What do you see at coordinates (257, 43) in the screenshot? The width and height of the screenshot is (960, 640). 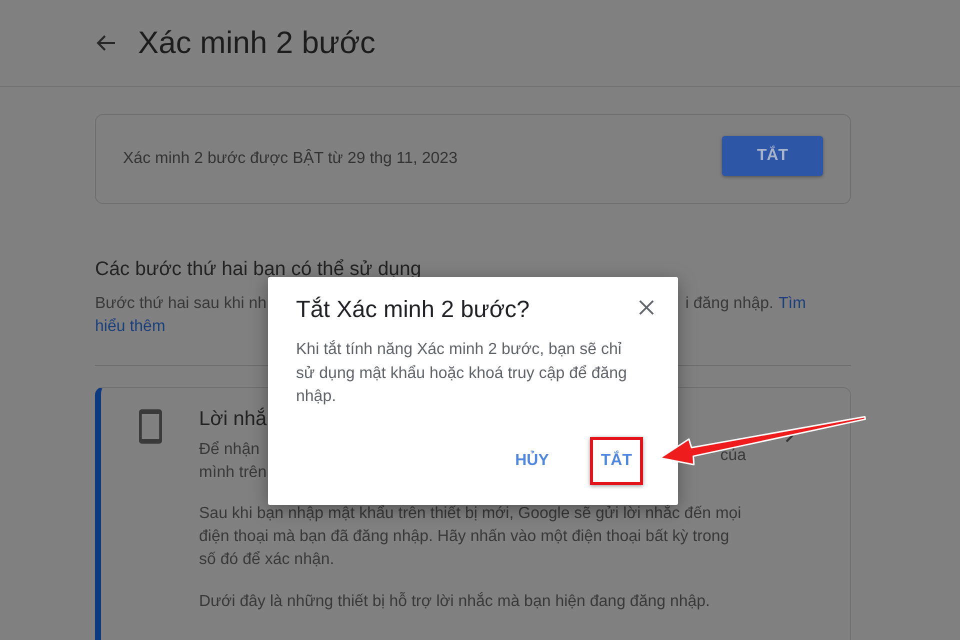 I see `page-title: Xác minh 2 bước` at bounding box center [257, 43].